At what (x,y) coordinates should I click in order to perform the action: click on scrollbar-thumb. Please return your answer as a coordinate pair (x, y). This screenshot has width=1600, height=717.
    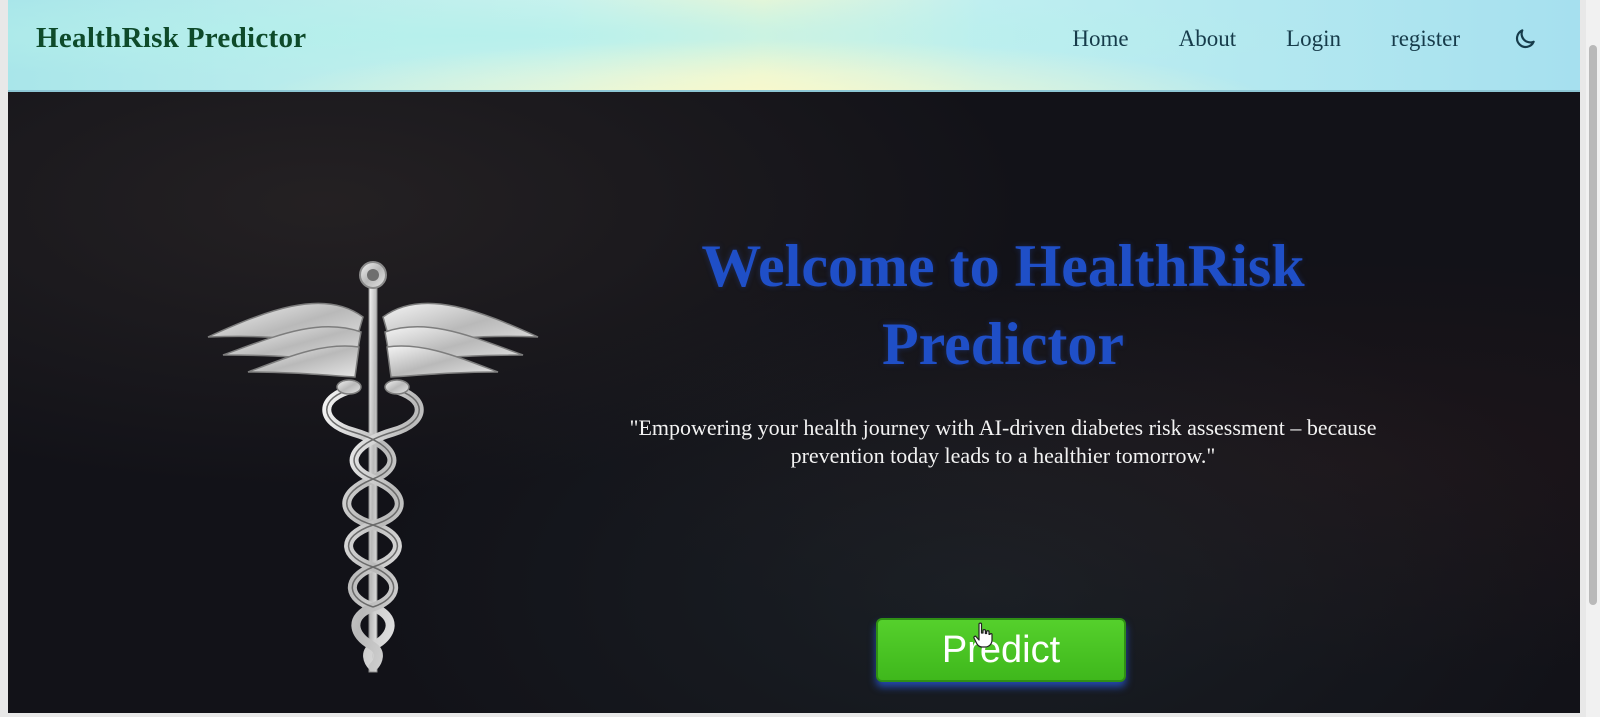
    Looking at the image, I should click on (1593, 325).